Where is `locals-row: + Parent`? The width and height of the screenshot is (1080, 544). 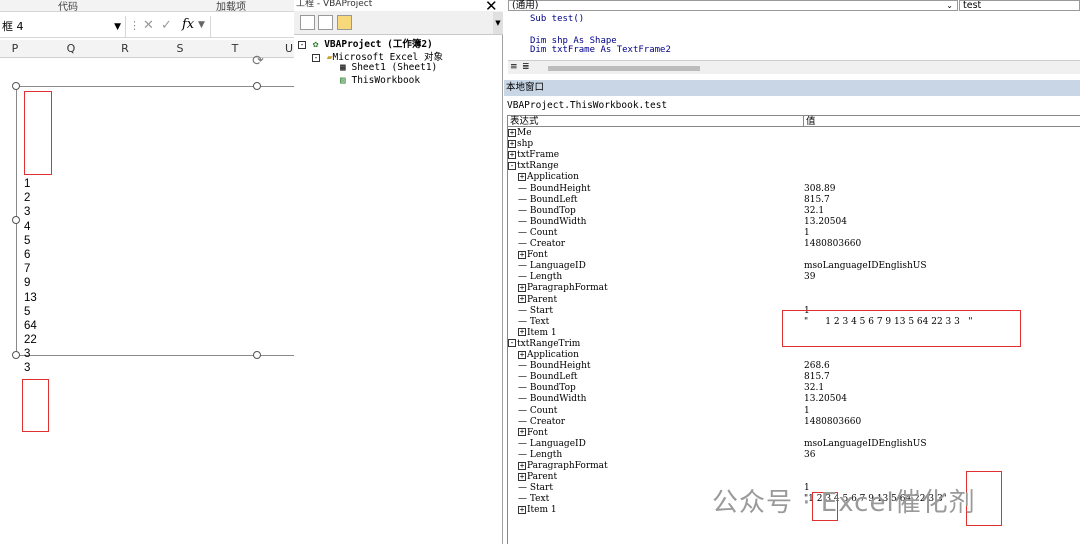 locals-row: + Parent is located at coordinates (794, 300).